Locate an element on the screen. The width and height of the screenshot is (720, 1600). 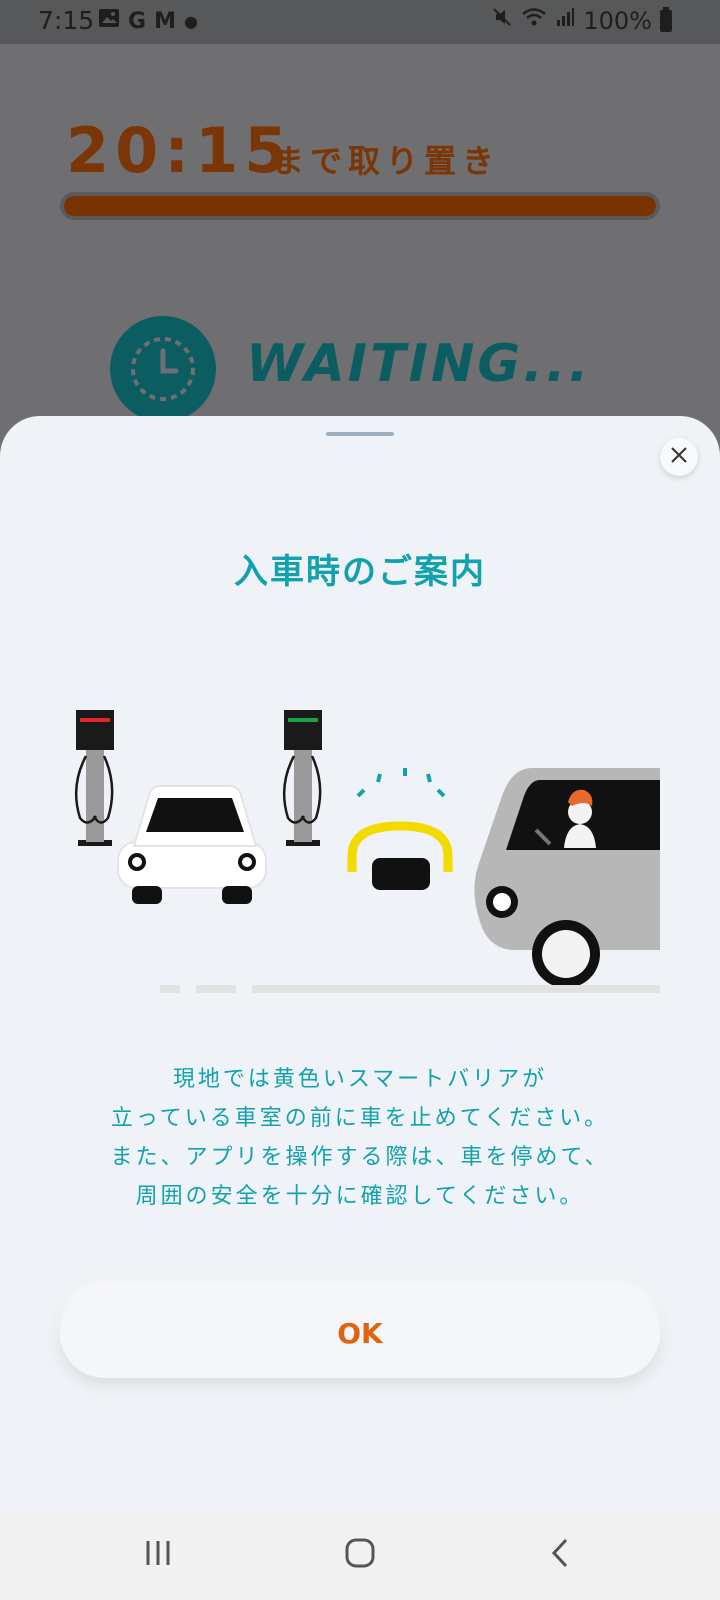
home-button is located at coordinates (360, 1555).